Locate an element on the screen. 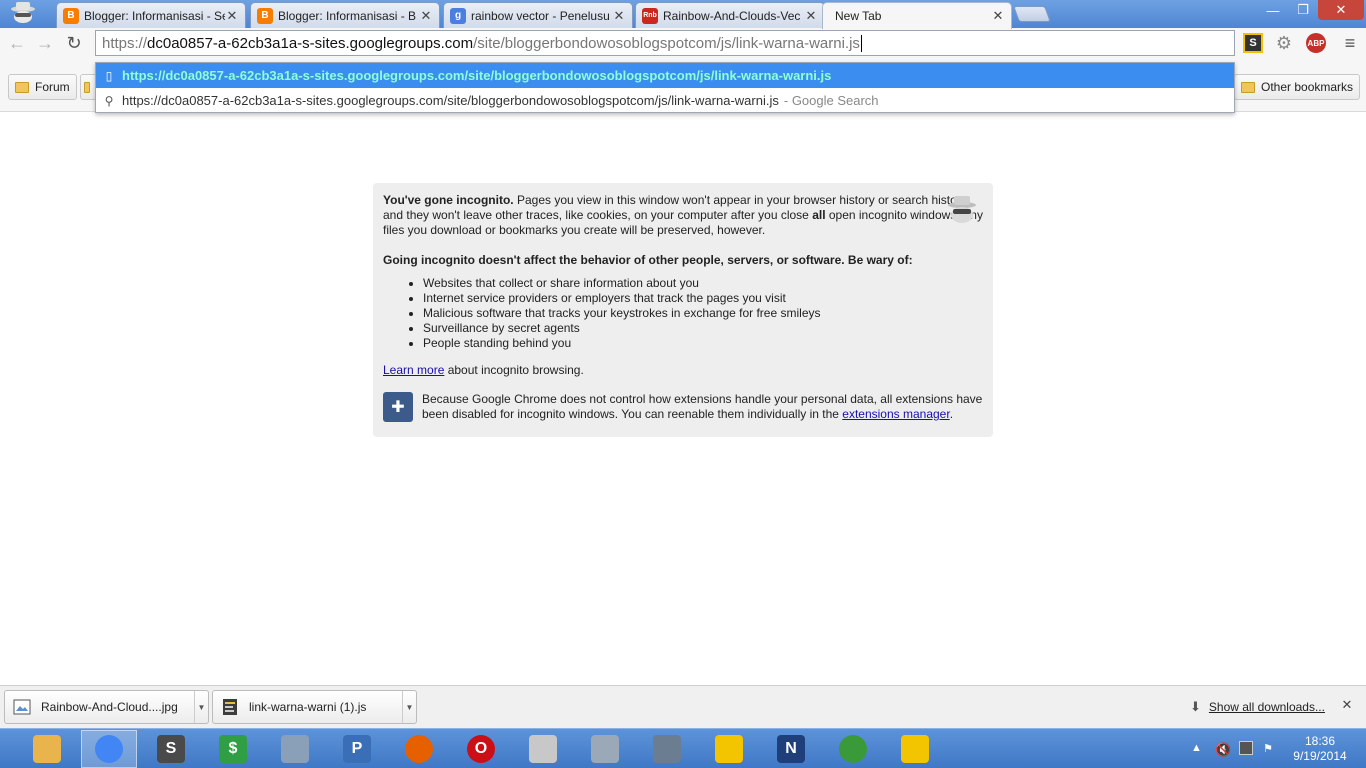 This screenshot has width=1366, height=768. opera-icon: O is located at coordinates (481, 749).